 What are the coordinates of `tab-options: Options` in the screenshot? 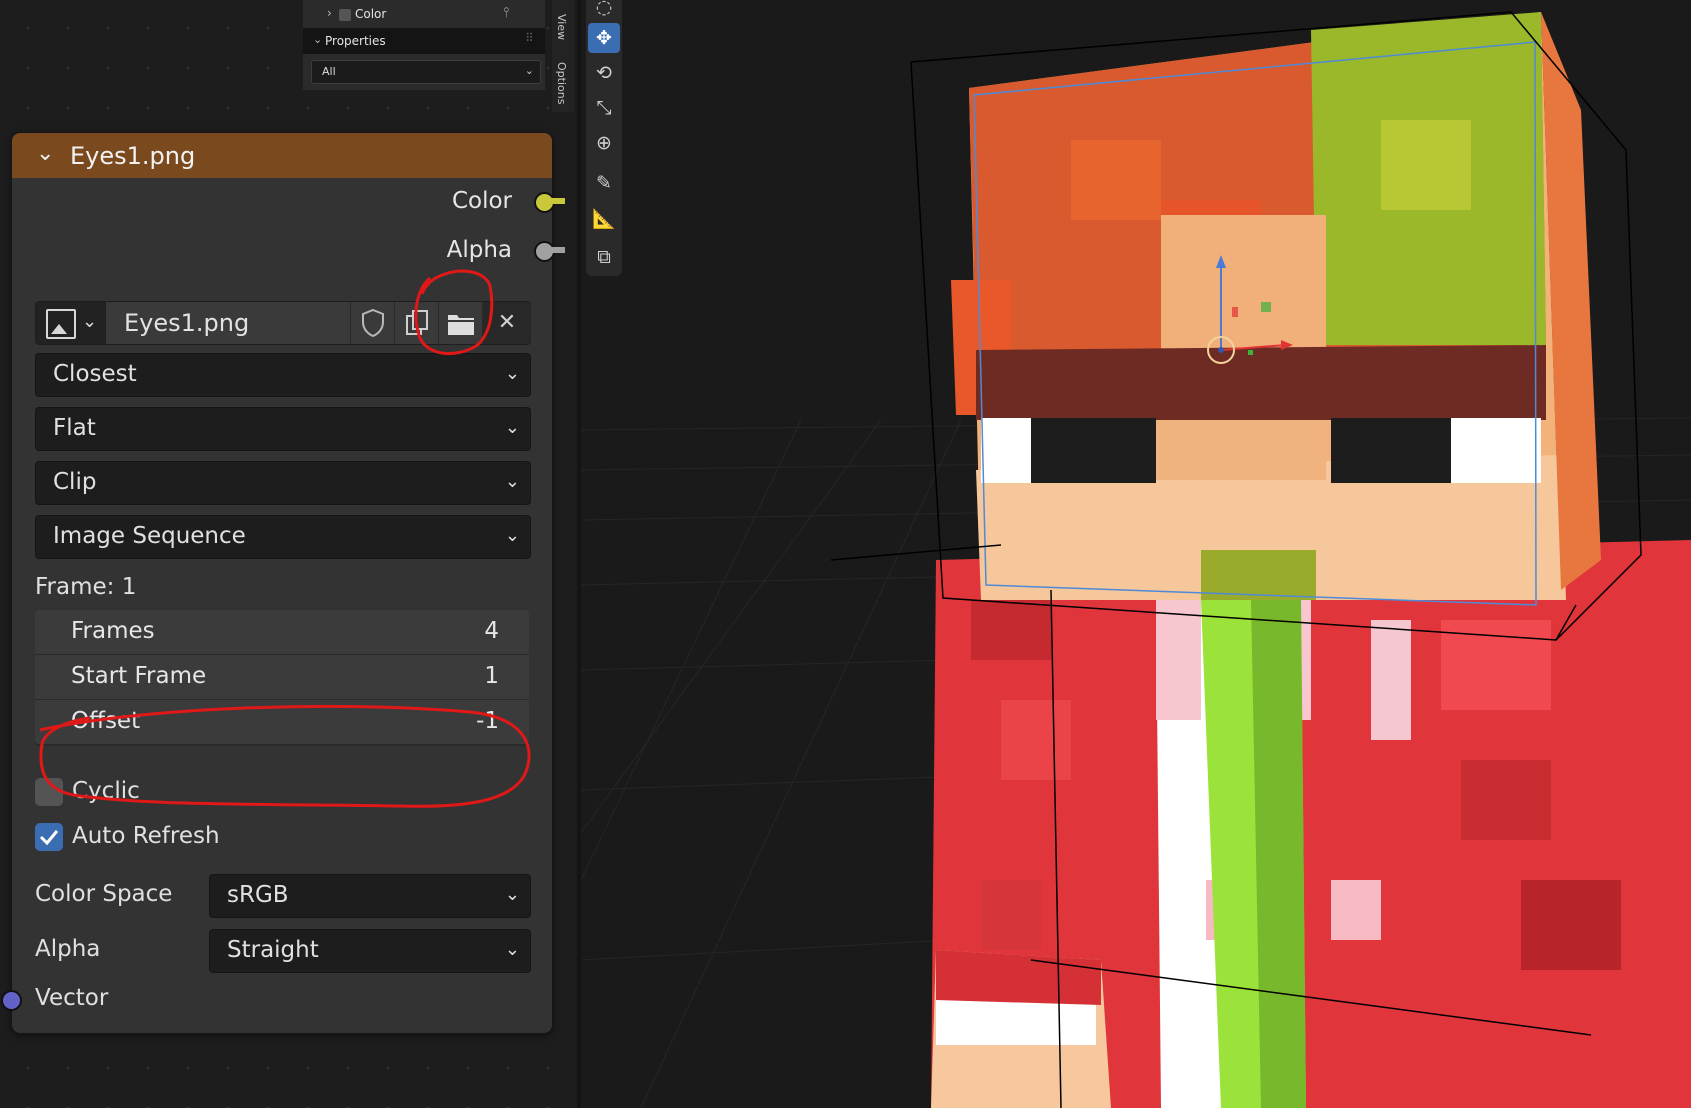 It's located at (561, 83).